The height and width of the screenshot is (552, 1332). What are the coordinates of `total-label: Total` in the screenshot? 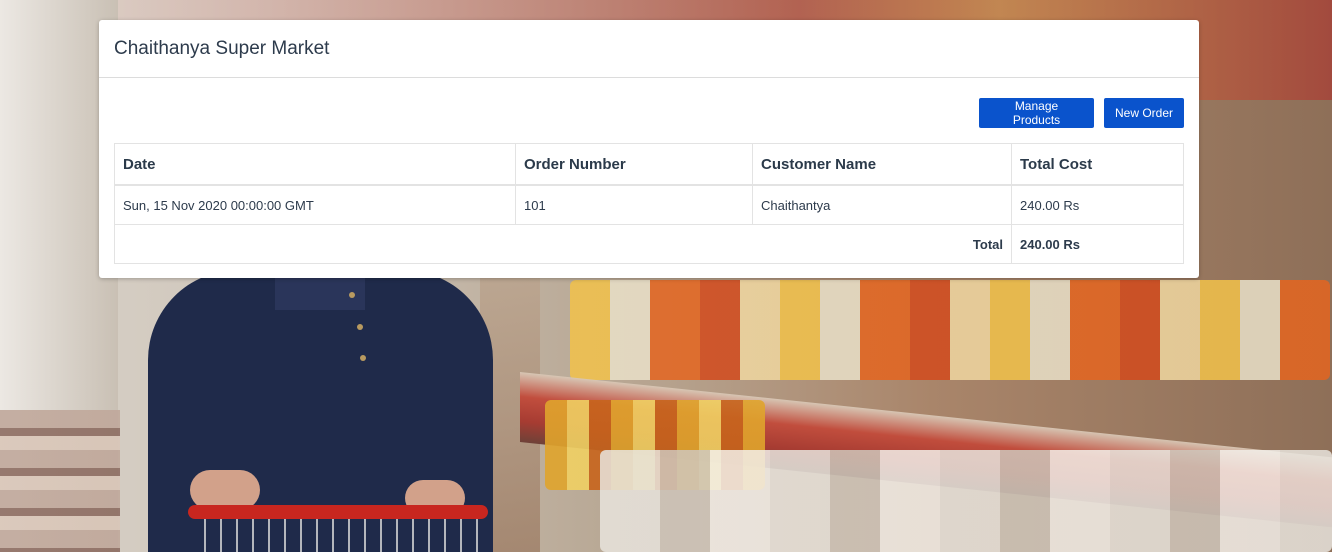 It's located at (563, 244).